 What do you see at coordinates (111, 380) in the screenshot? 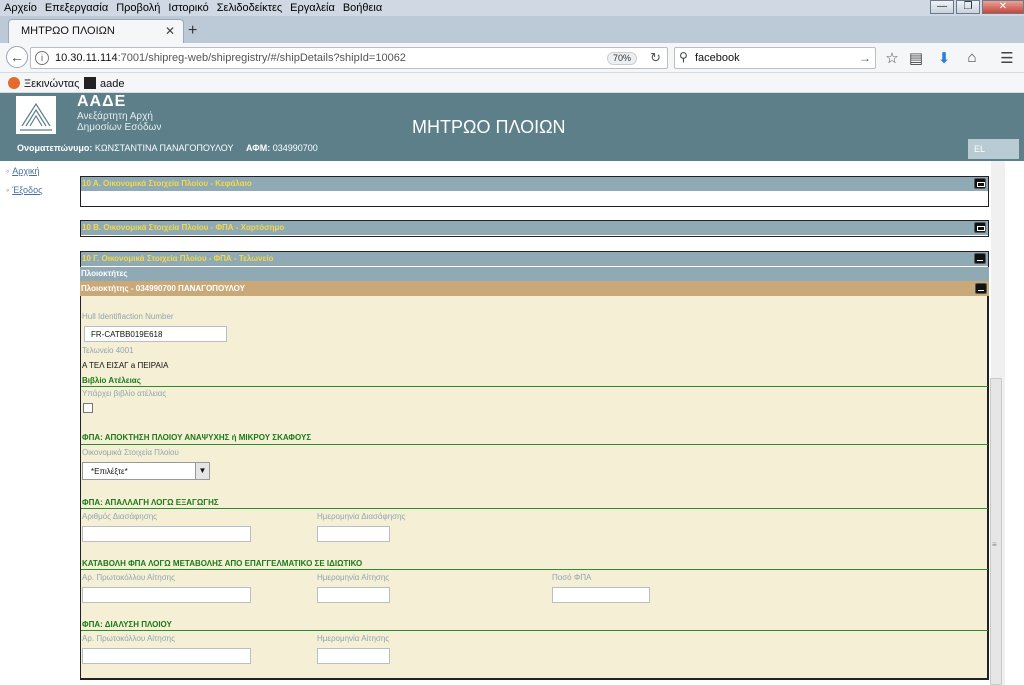
I see `section-exemption-book: Βιβλίο Ατέλειας` at bounding box center [111, 380].